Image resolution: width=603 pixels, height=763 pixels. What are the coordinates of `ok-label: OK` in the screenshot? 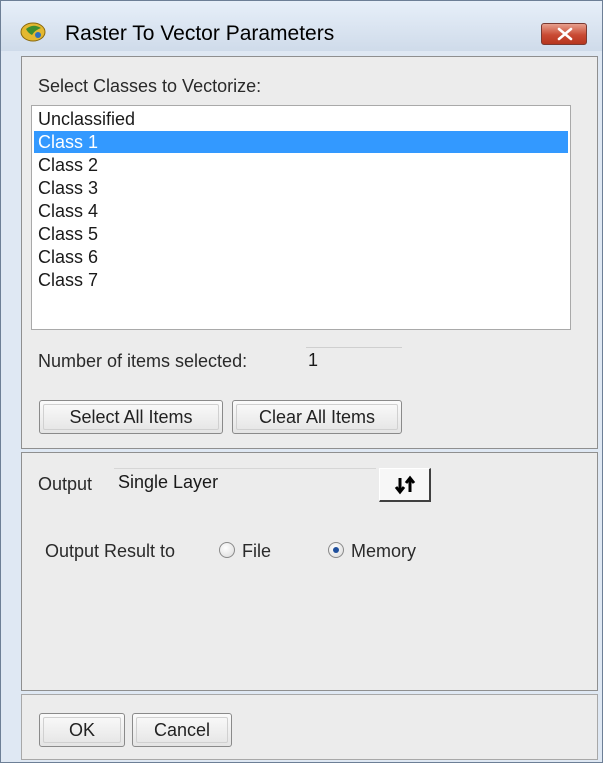 It's located at (81, 730).